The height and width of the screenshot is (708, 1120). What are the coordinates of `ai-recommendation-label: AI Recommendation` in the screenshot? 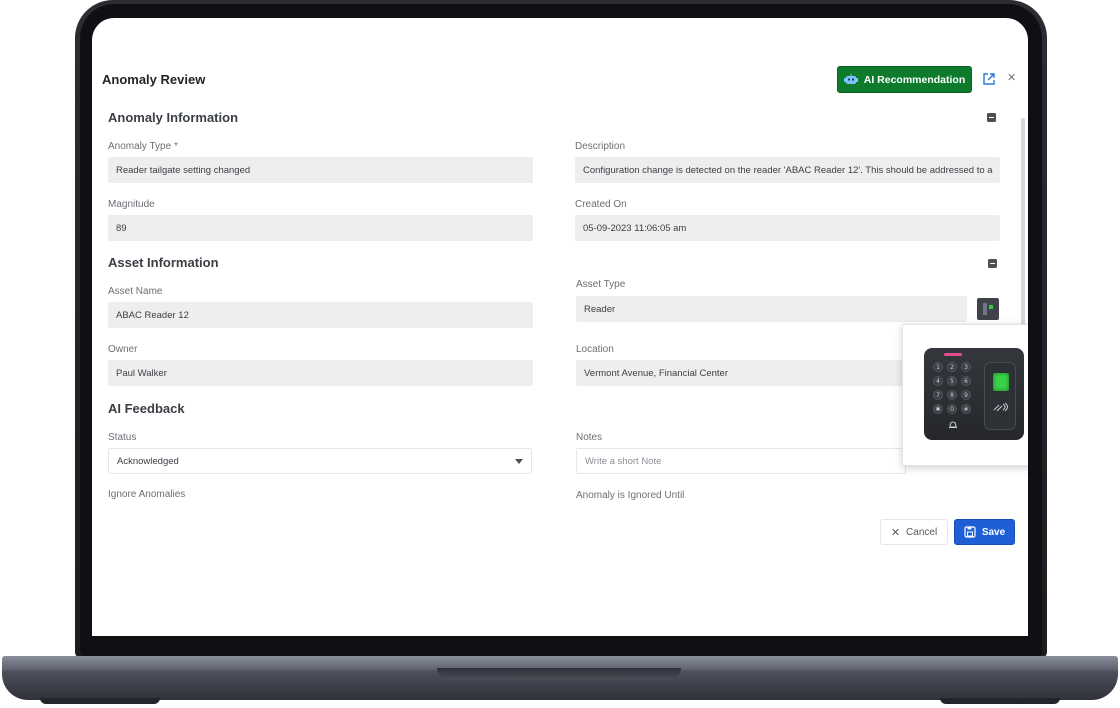 It's located at (914, 79).